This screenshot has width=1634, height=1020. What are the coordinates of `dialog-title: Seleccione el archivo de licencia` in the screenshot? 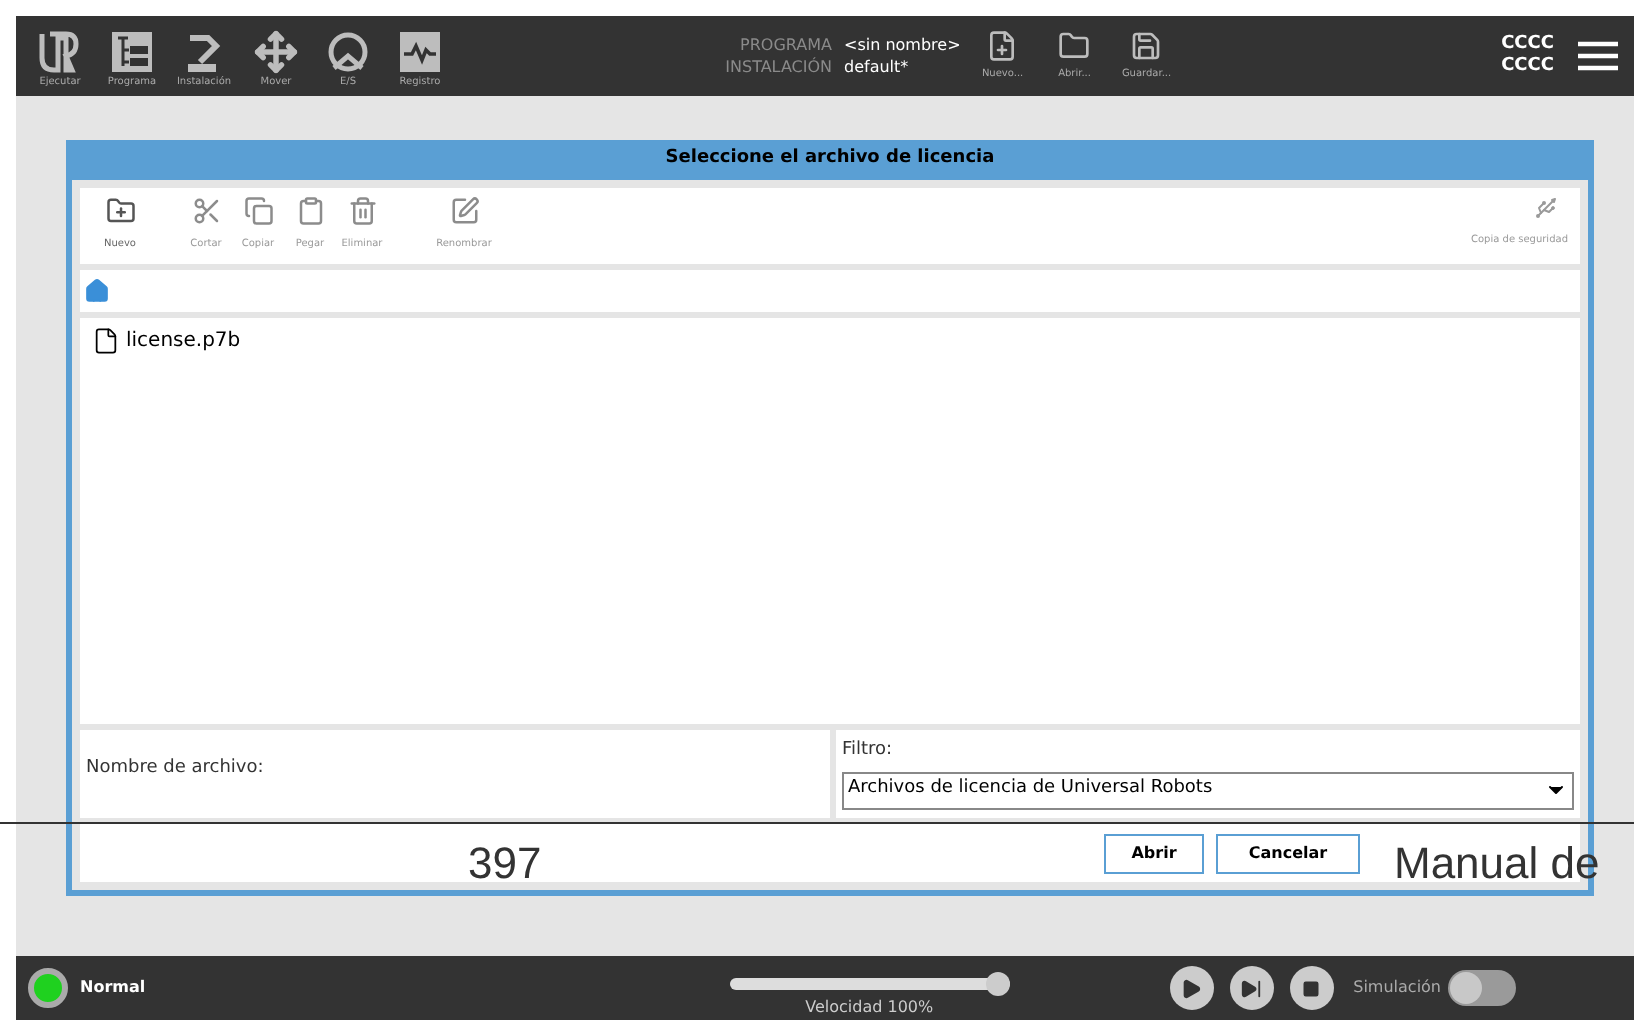 It's located at (830, 160).